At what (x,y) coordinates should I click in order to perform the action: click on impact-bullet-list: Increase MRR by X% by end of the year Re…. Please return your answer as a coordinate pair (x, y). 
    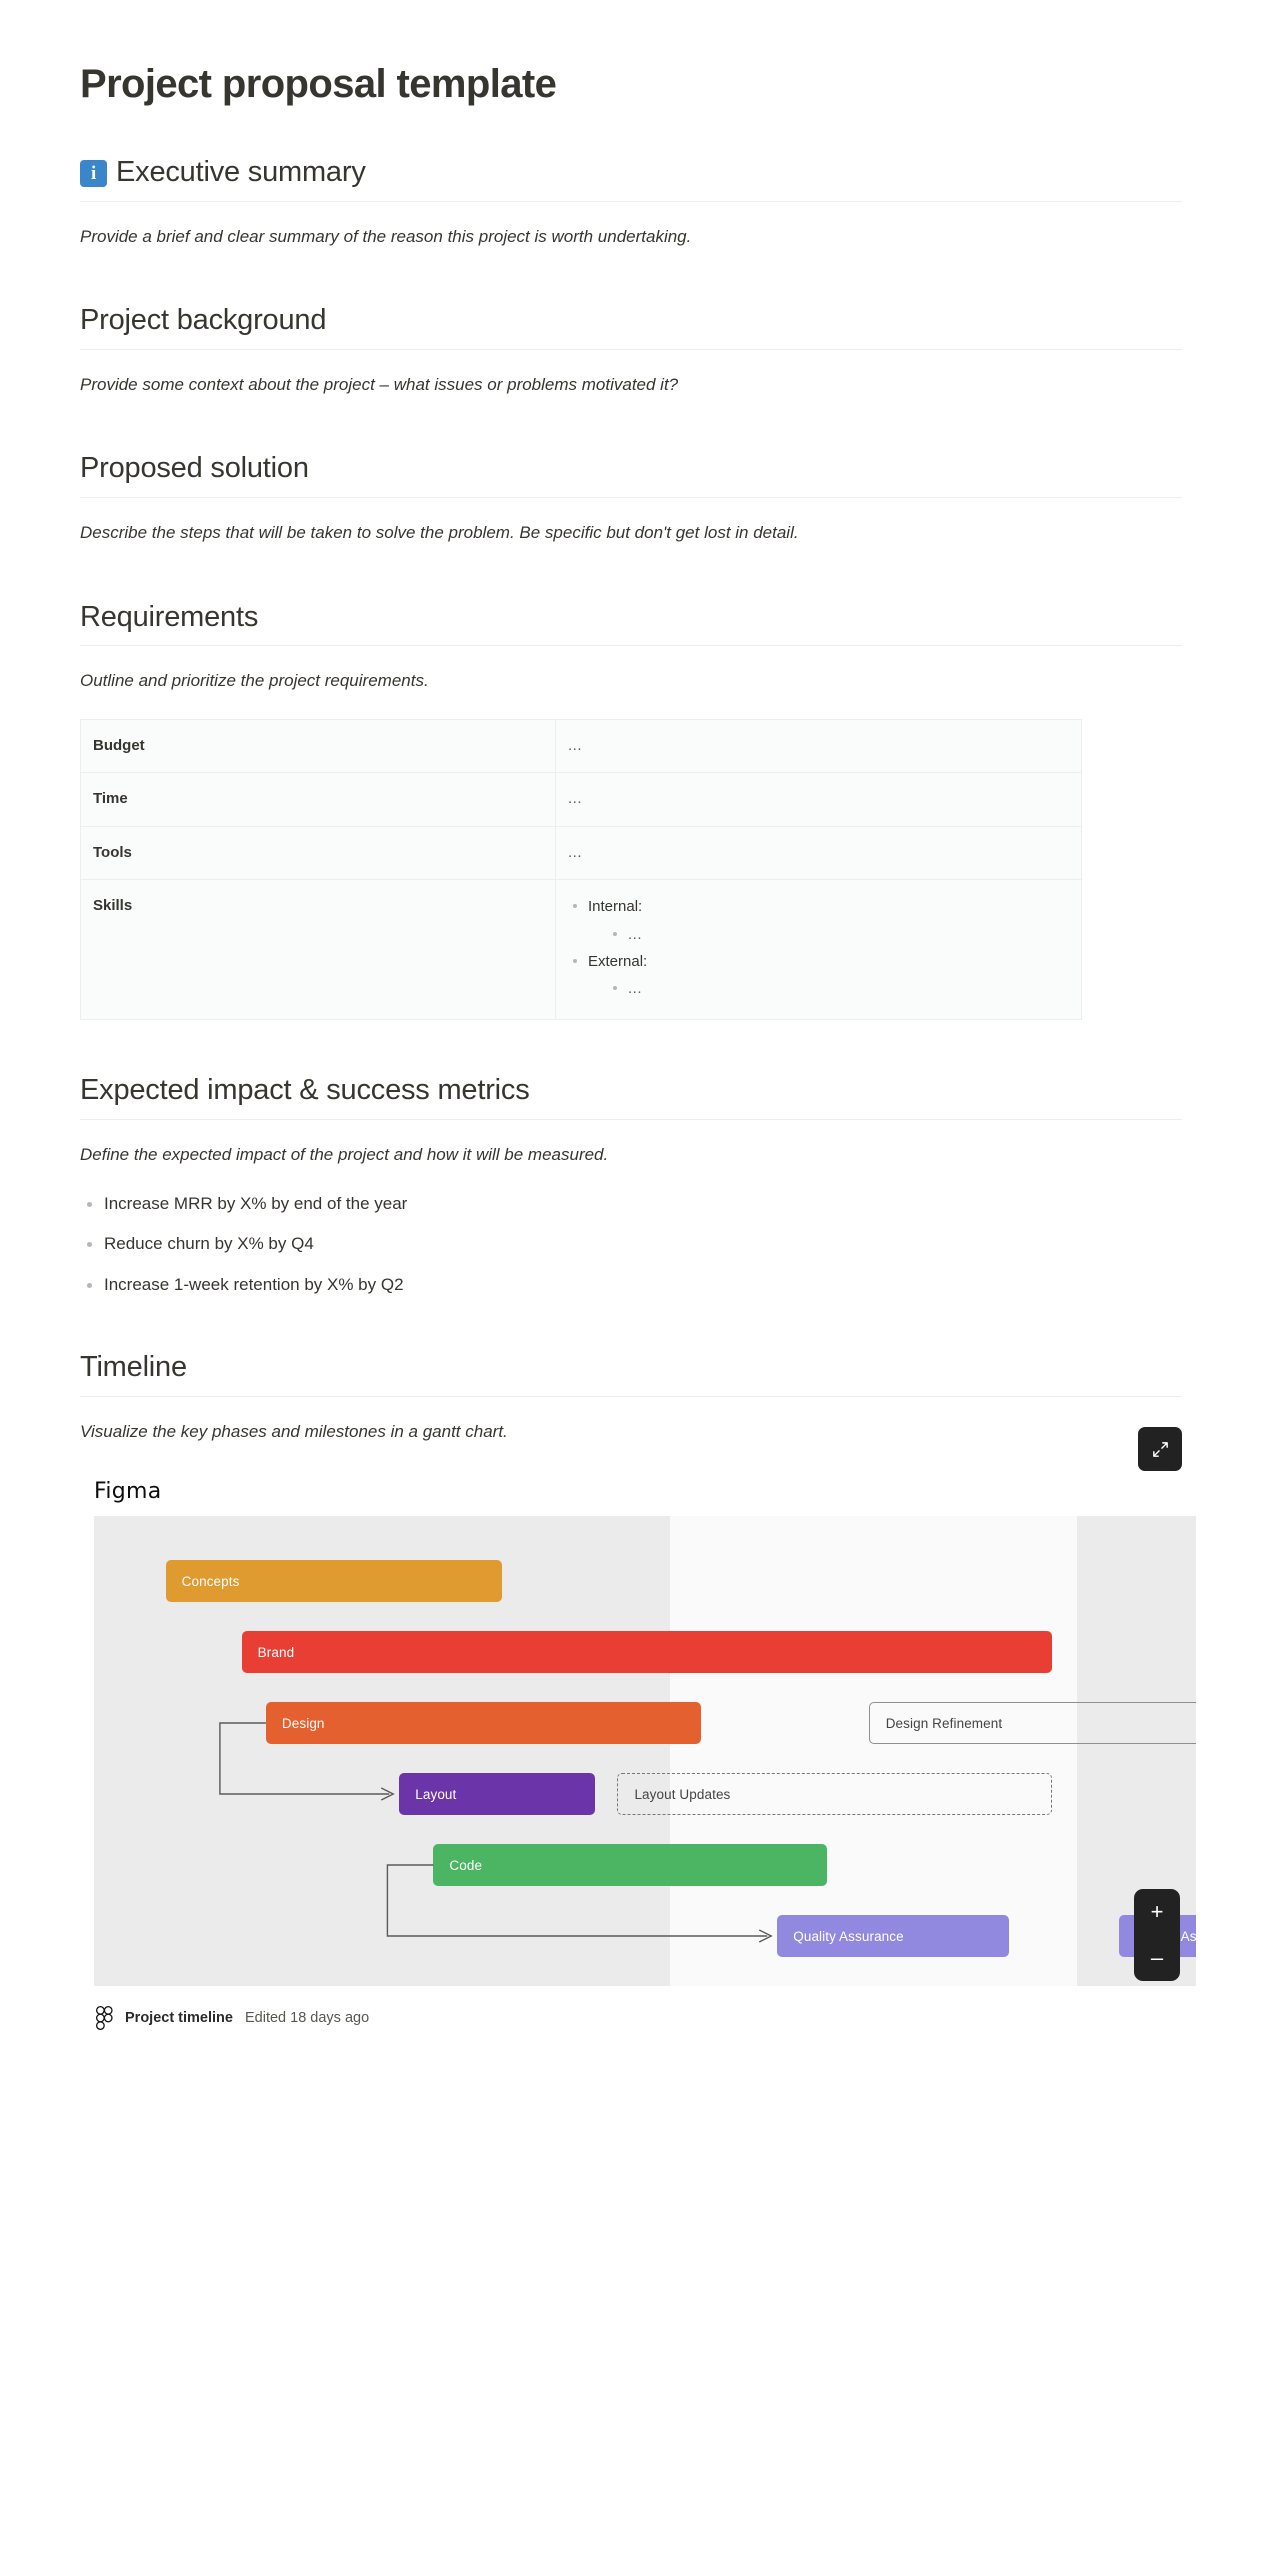
    Looking at the image, I should click on (631, 1244).